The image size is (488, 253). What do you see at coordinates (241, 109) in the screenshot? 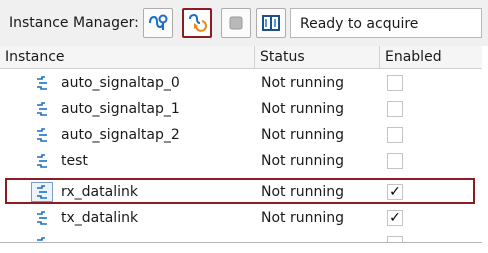
I see `instance-row: auto_signaltap_1 Not running` at bounding box center [241, 109].